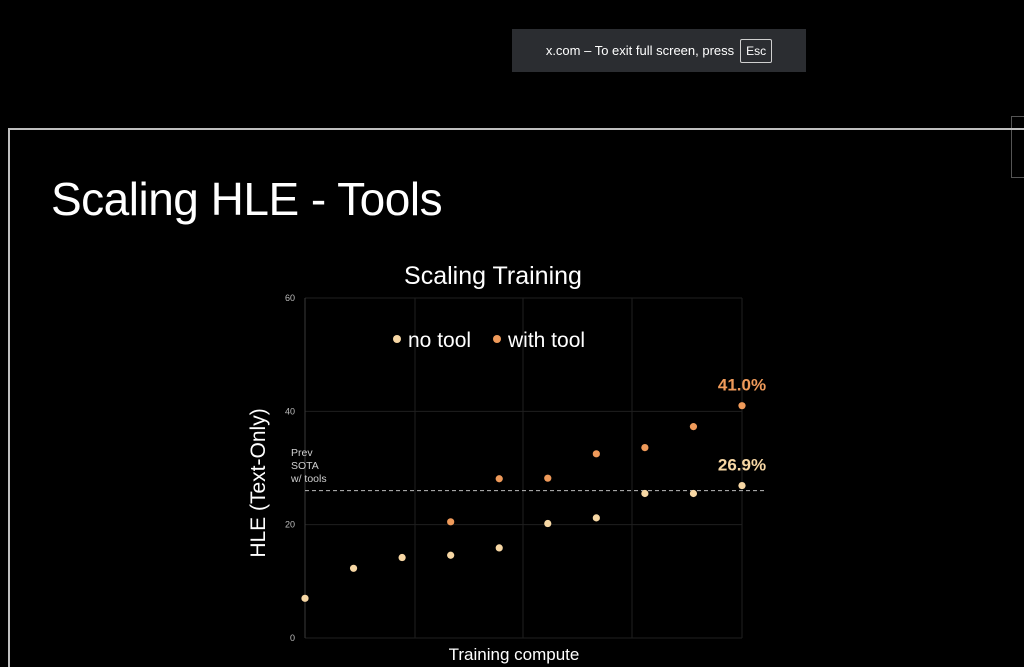 The height and width of the screenshot is (667, 1024). What do you see at coordinates (305, 466) in the screenshot?
I see `prev-sota-label-line: SOTA` at bounding box center [305, 466].